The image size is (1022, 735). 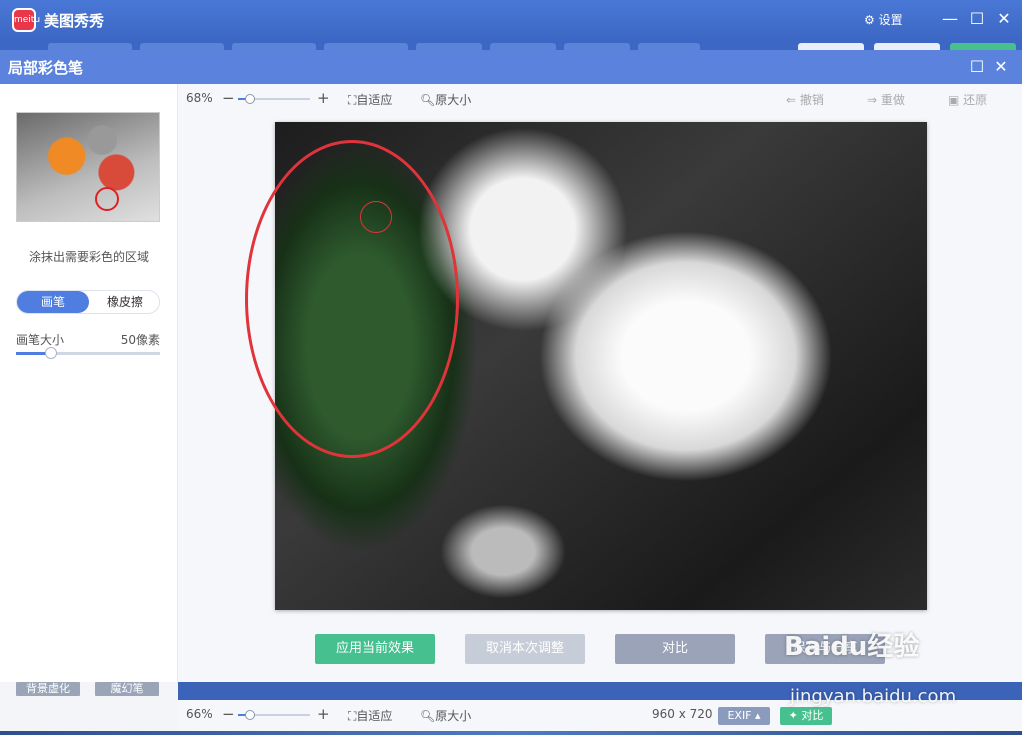 I want to click on undo-button: ⇐ 撤销, so click(x=805, y=99).